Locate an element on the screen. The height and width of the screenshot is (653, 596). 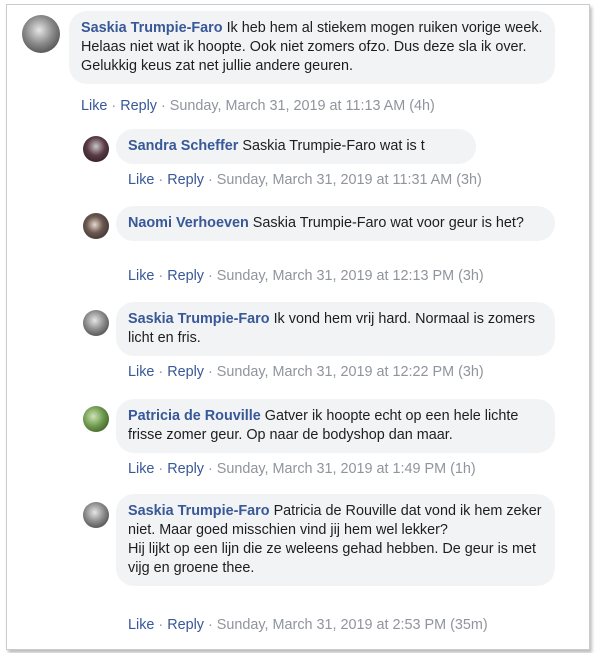
comment-author: Naomi Verhoeven is located at coordinates (188, 223).